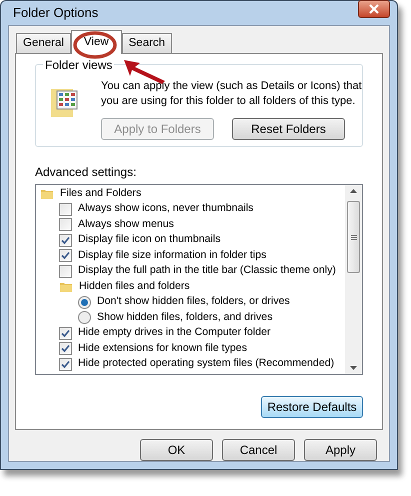  Describe the element at coordinates (353, 191) in the screenshot. I see `scroll-up-icon` at that location.